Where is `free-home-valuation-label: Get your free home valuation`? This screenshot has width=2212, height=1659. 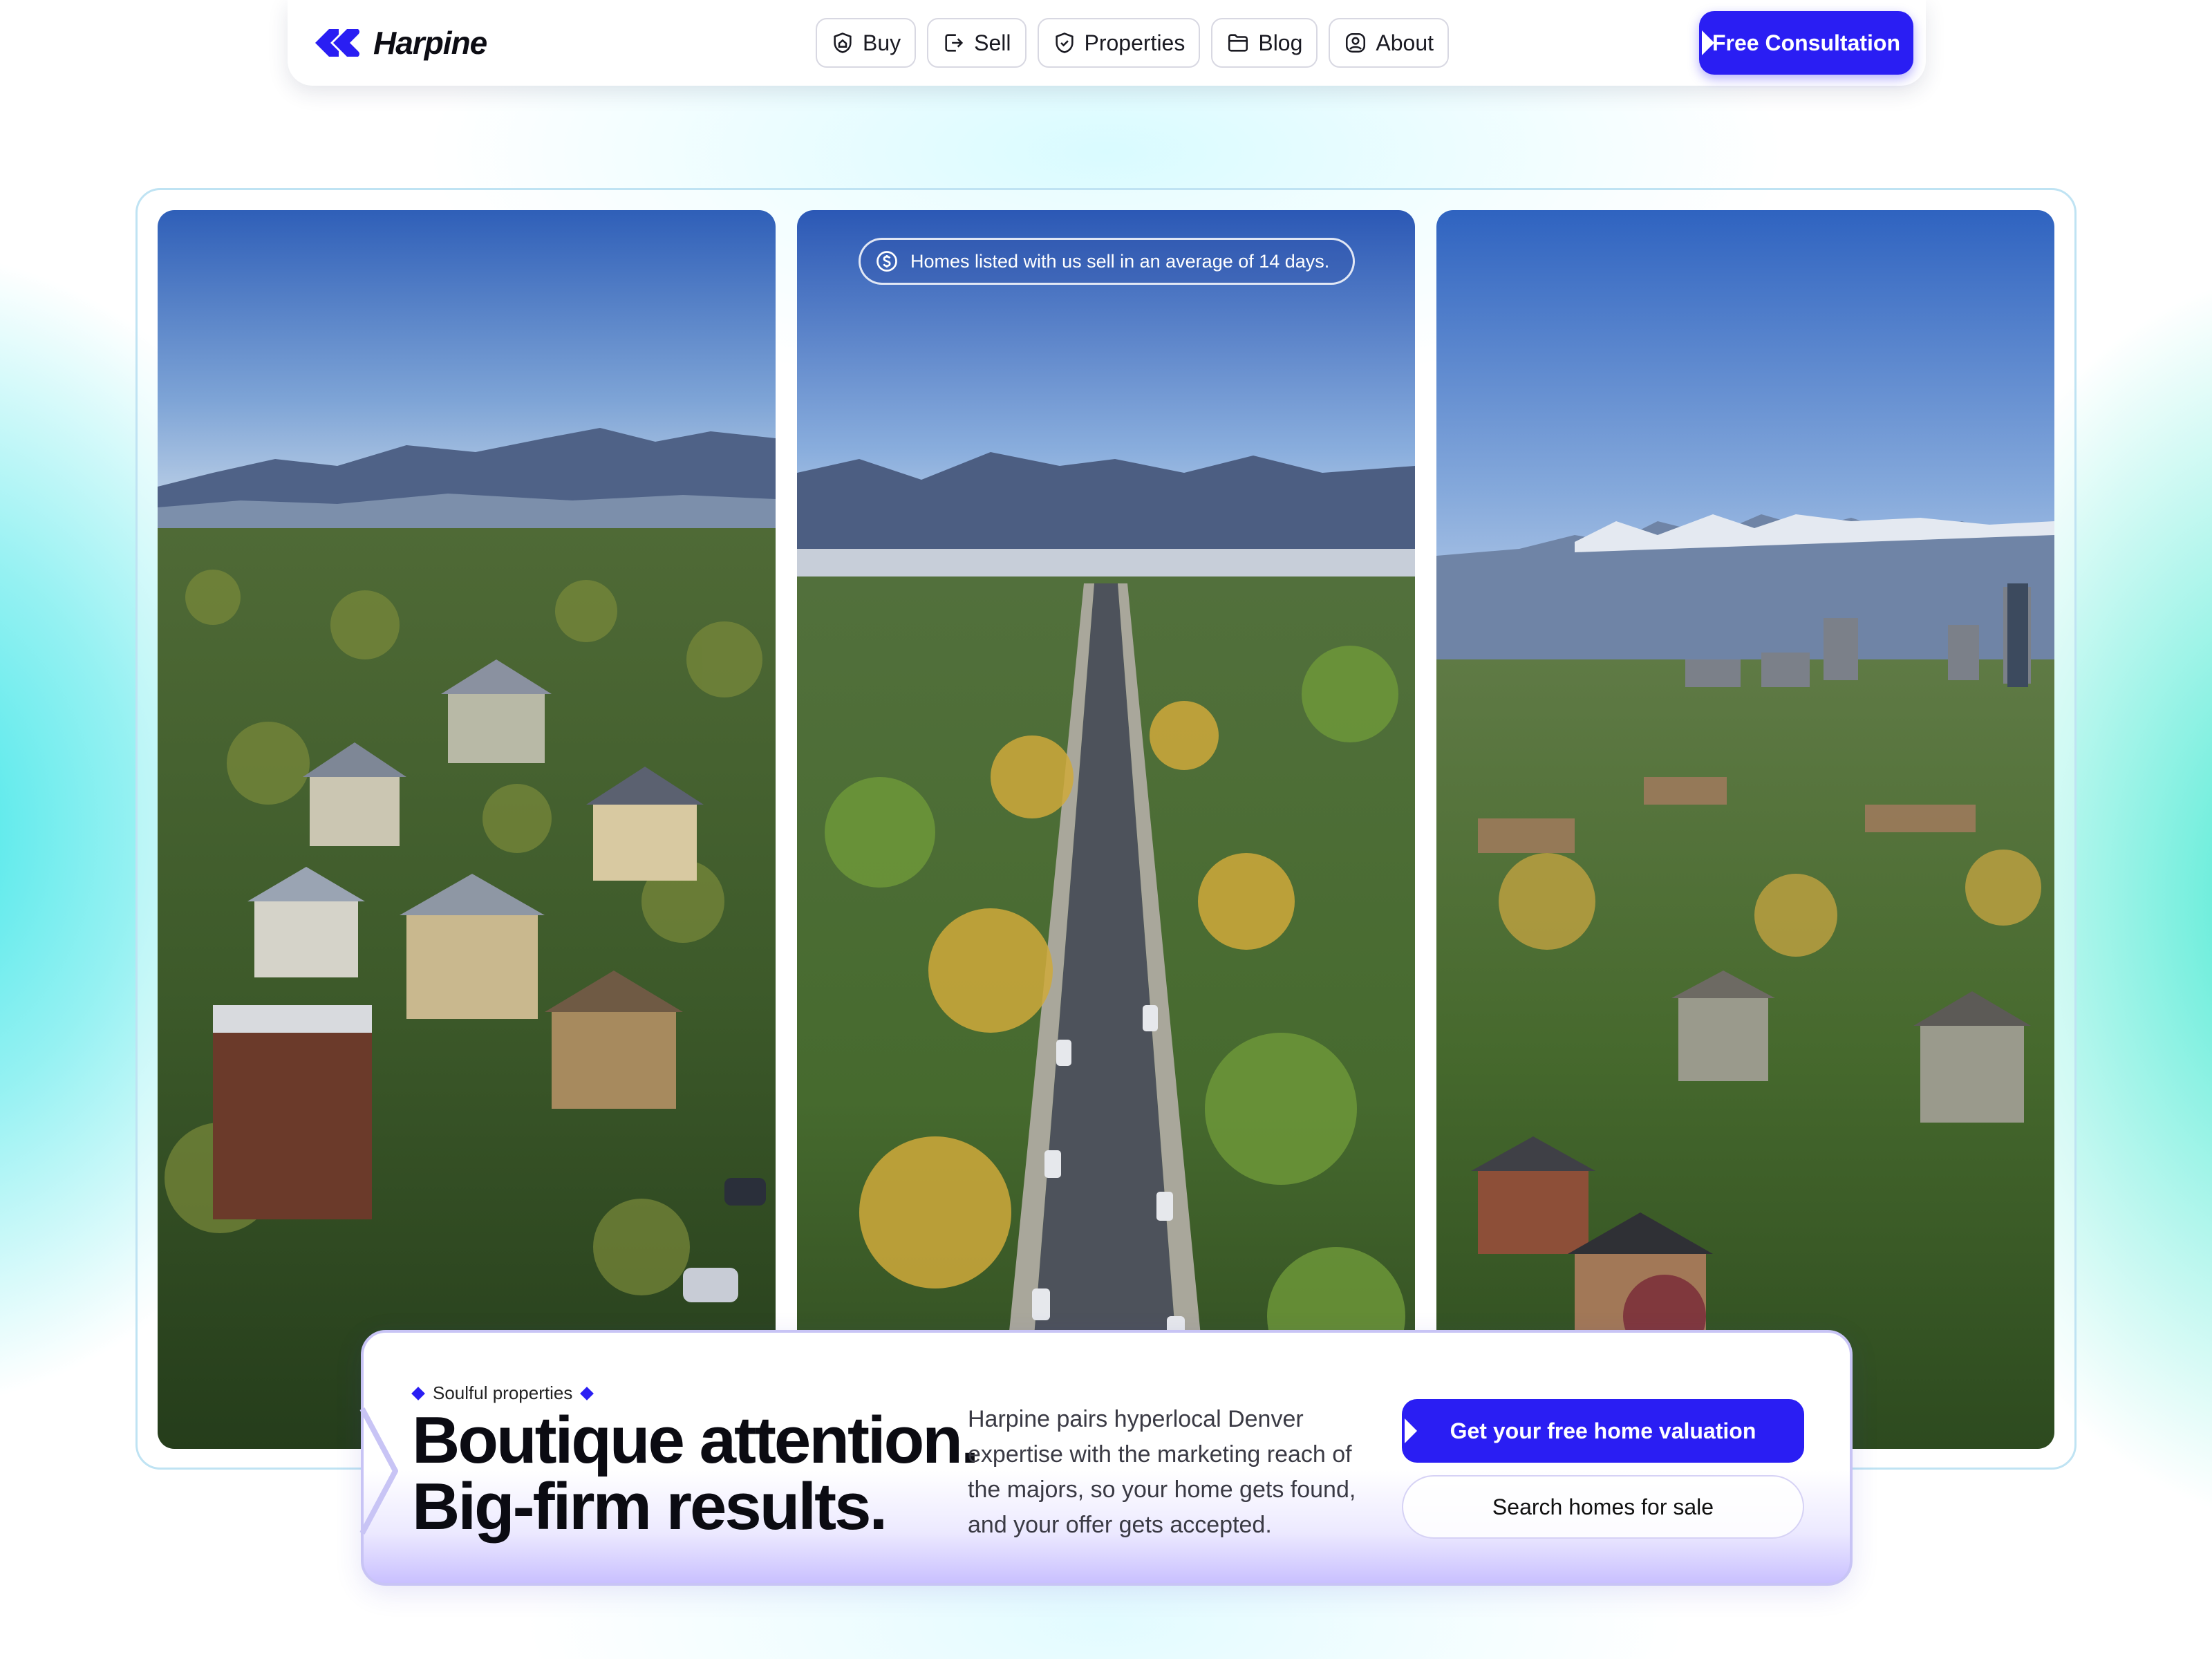
free-home-valuation-label: Get your free home valuation is located at coordinates (1603, 1431).